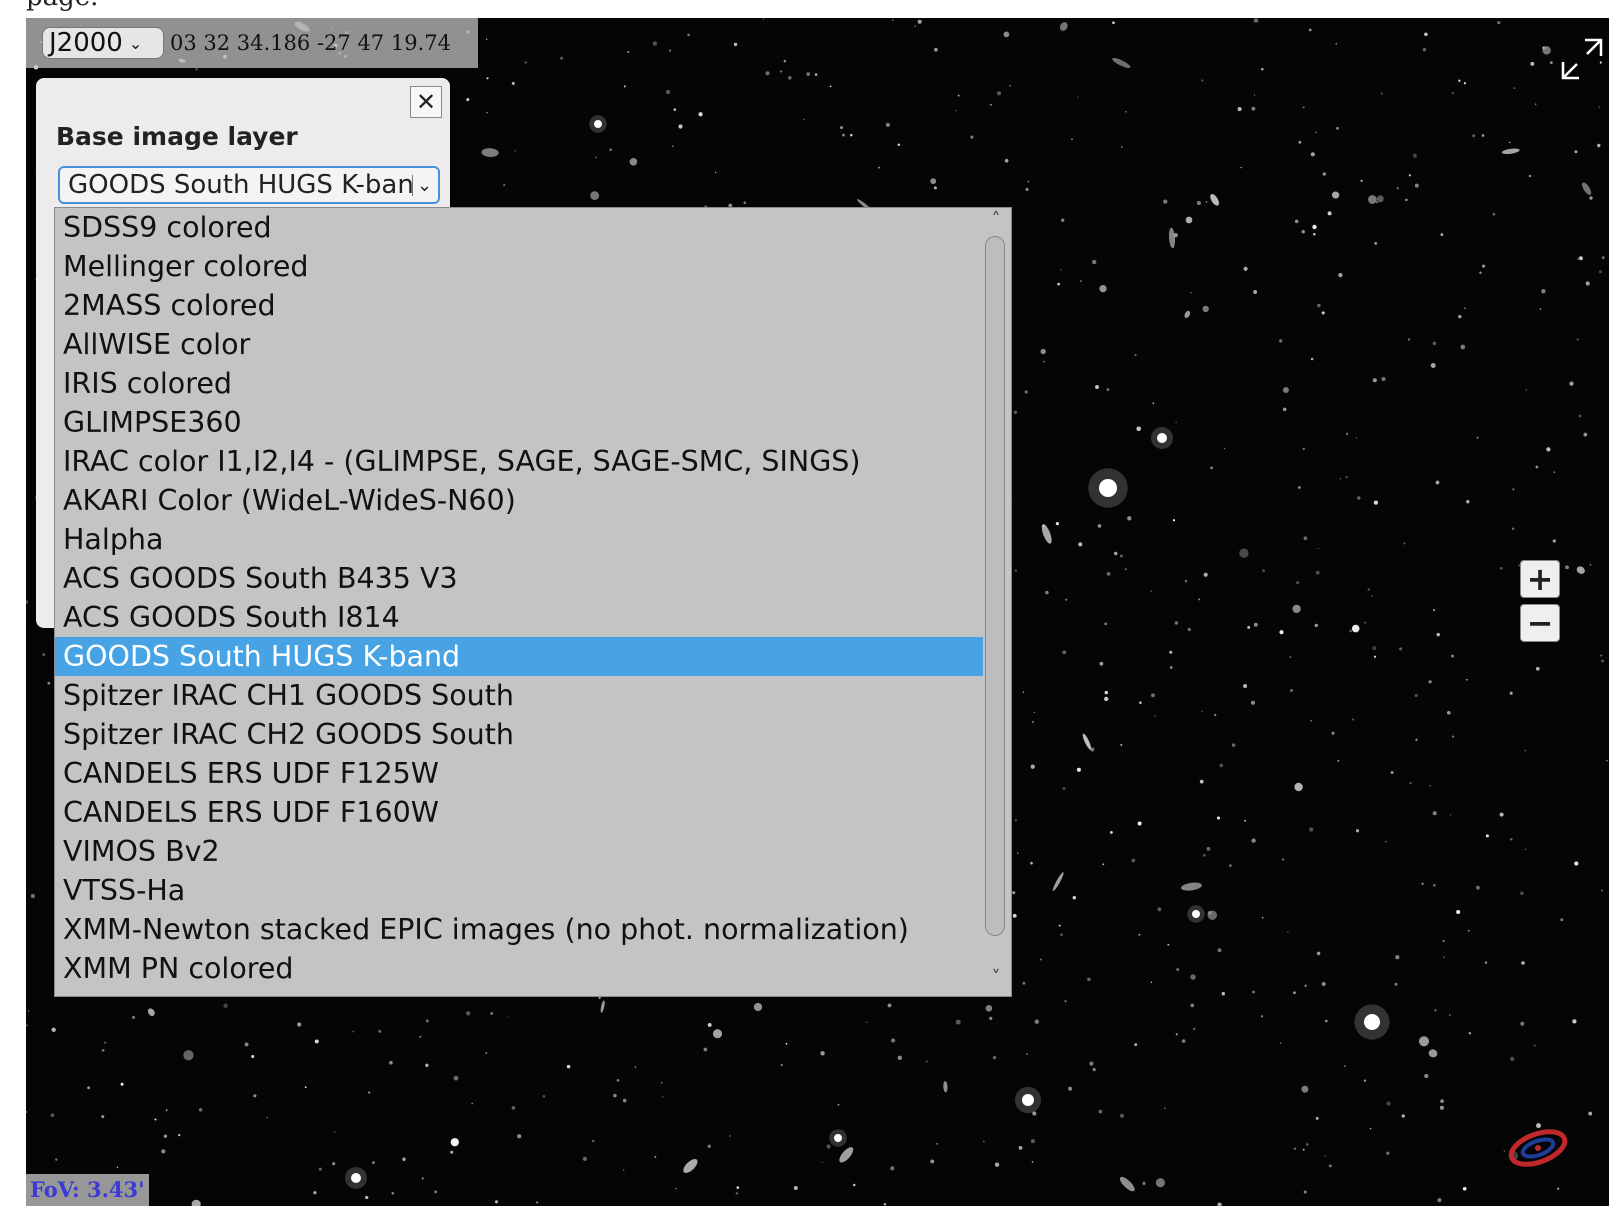 The height and width of the screenshot is (1206, 1609). What do you see at coordinates (519, 500) in the screenshot?
I see `dropdown-option: AKARI Color (WideL-WideS-N60)` at bounding box center [519, 500].